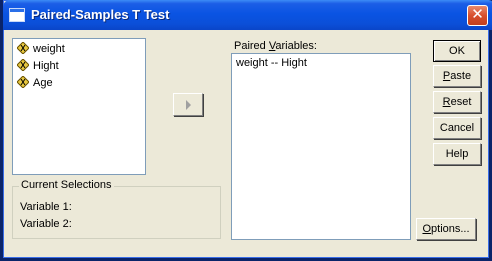 Image resolution: width=492 pixels, height=261 pixels. I want to click on variable2-label: Variable 2:, so click(46, 224).